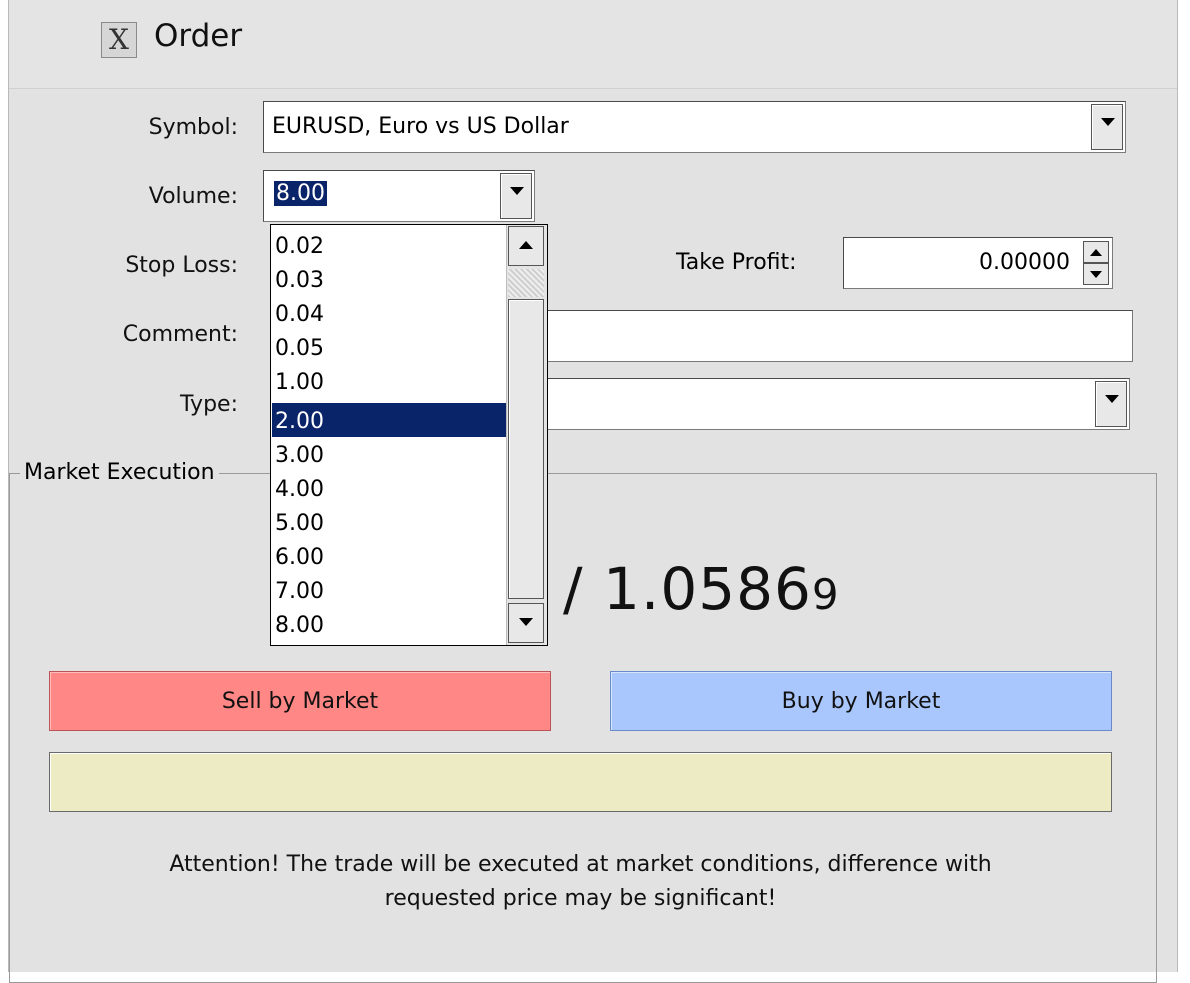  What do you see at coordinates (861, 701) in the screenshot?
I see `buy-by-market-button: Buy by Market` at bounding box center [861, 701].